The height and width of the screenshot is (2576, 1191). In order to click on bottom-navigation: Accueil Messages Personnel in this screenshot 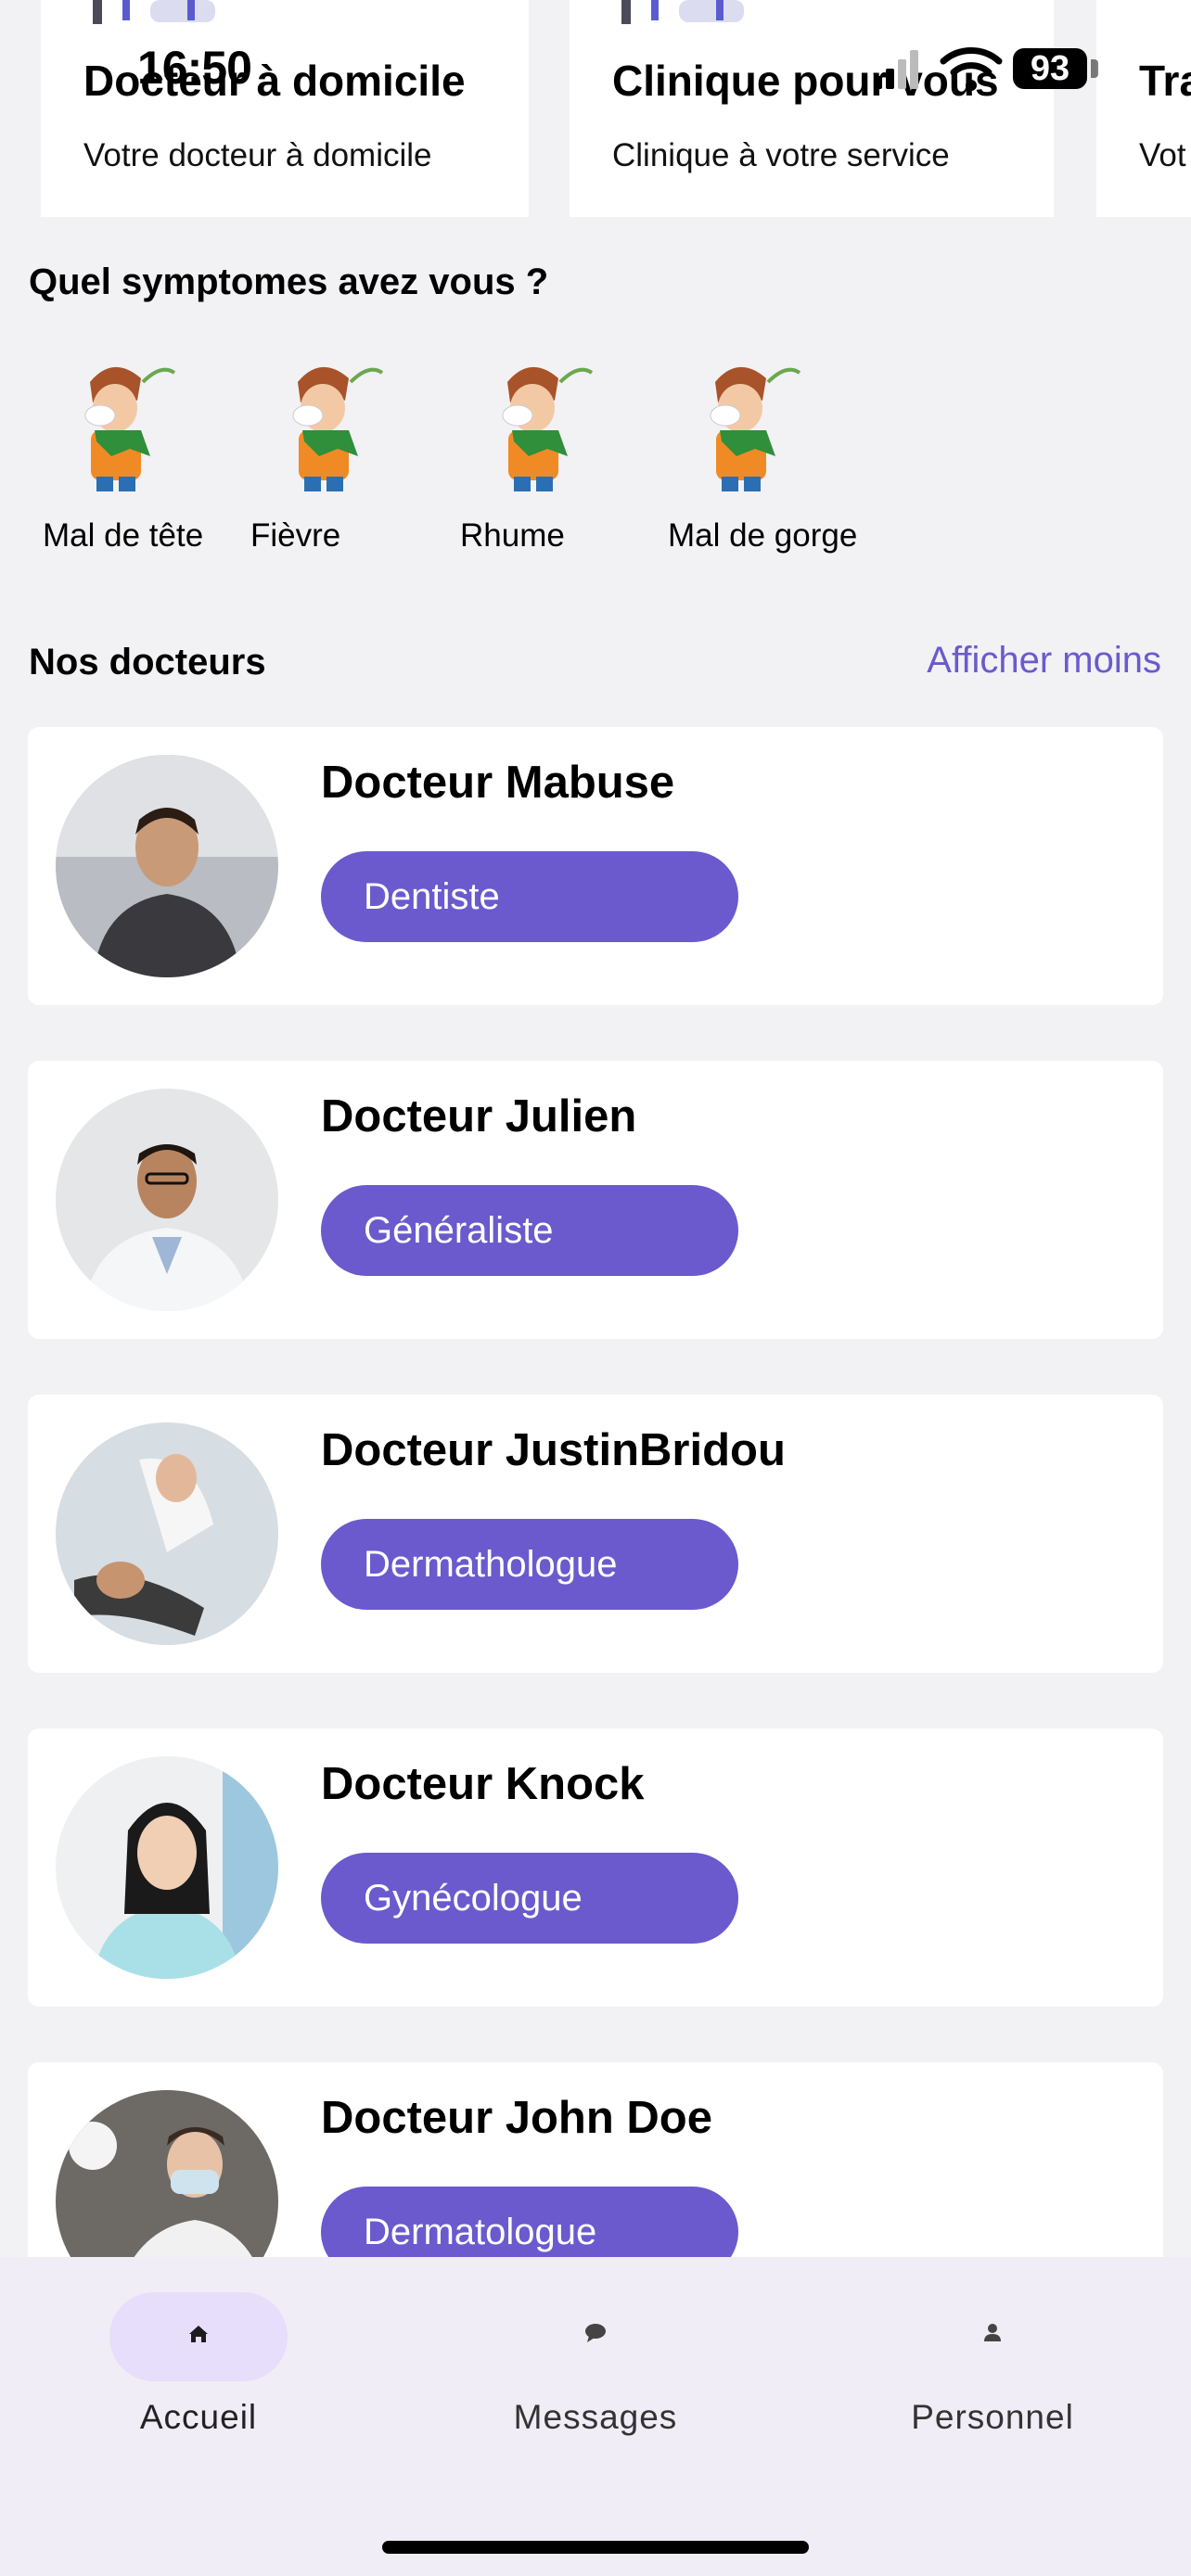, I will do `click(595, 2417)`.